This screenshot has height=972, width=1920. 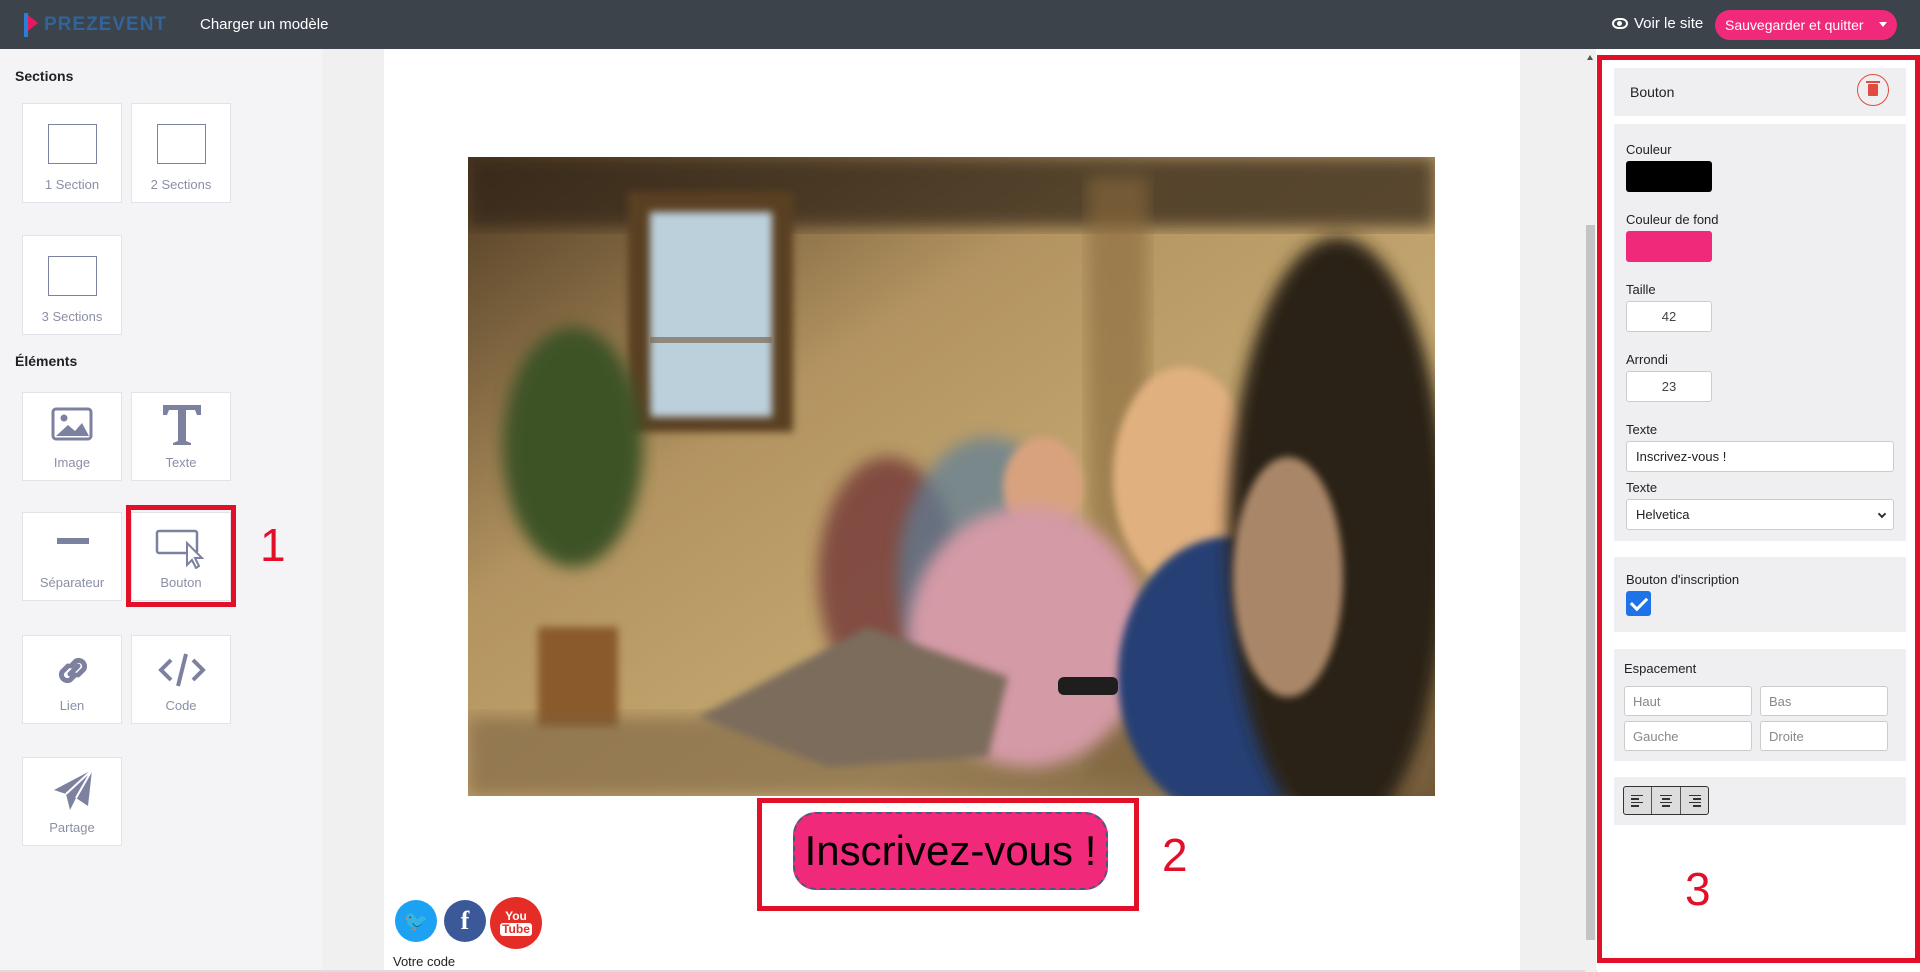 What do you see at coordinates (72, 827) in the screenshot?
I see `tile-label: Partage` at bounding box center [72, 827].